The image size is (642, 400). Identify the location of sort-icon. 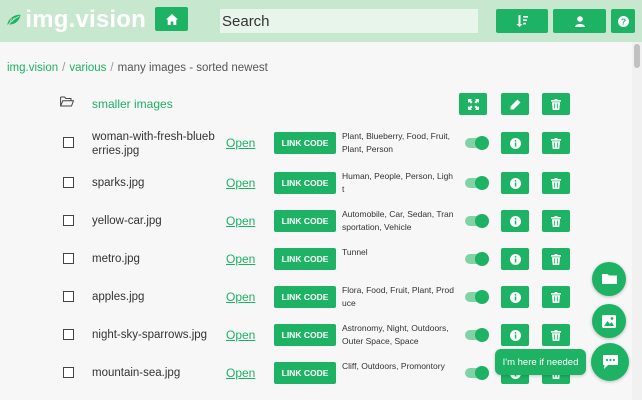
(522, 21).